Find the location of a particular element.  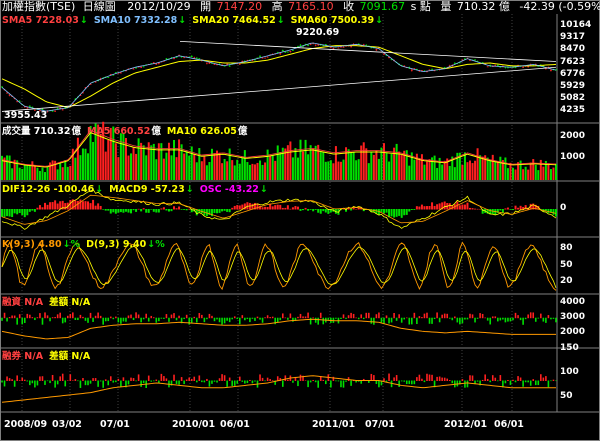

y-tick-label: 80 is located at coordinates (566, 248).